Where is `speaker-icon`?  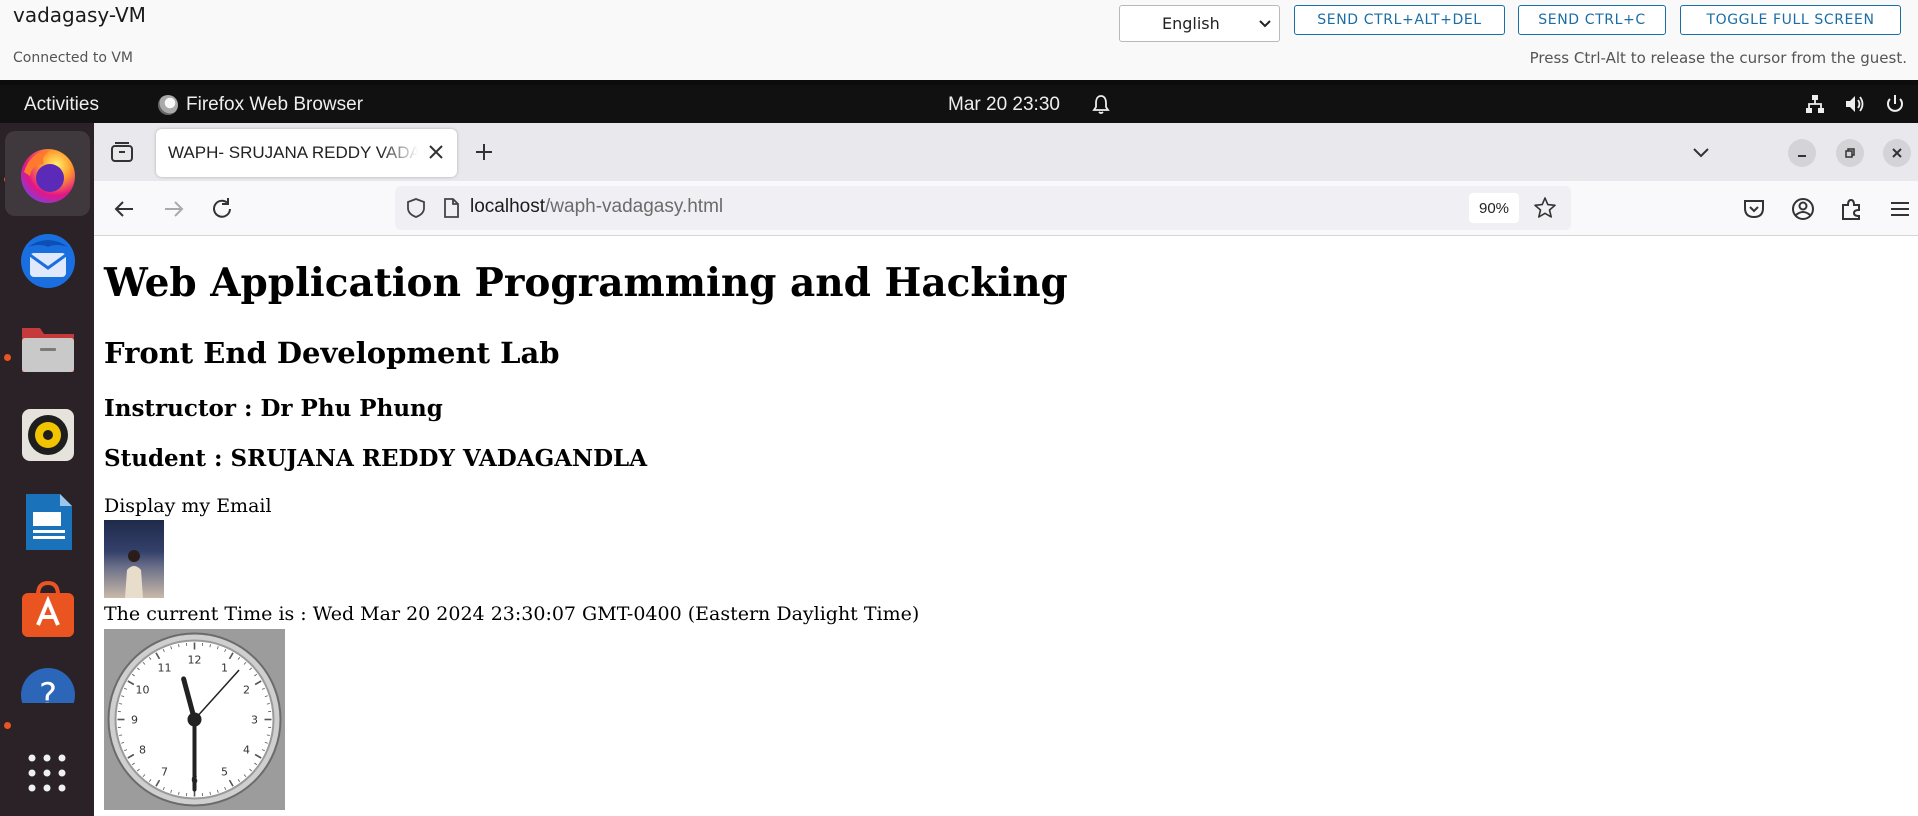 speaker-icon is located at coordinates (47, 434).